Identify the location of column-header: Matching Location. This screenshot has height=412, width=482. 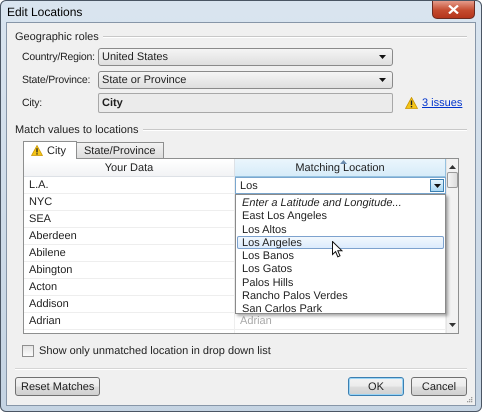
(340, 168).